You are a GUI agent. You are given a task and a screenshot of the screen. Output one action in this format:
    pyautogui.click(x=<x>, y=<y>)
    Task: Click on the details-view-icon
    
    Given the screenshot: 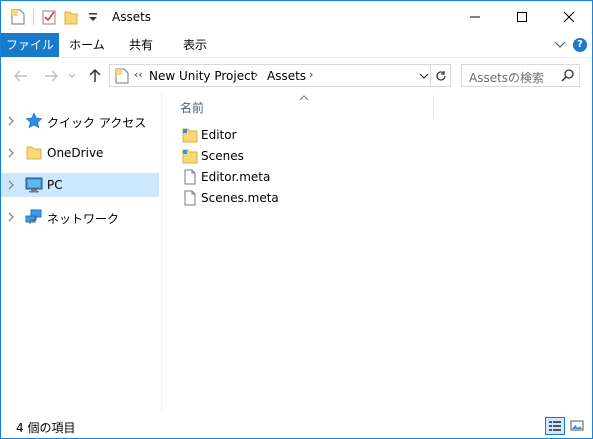 What is the action you would take?
    pyautogui.click(x=555, y=426)
    